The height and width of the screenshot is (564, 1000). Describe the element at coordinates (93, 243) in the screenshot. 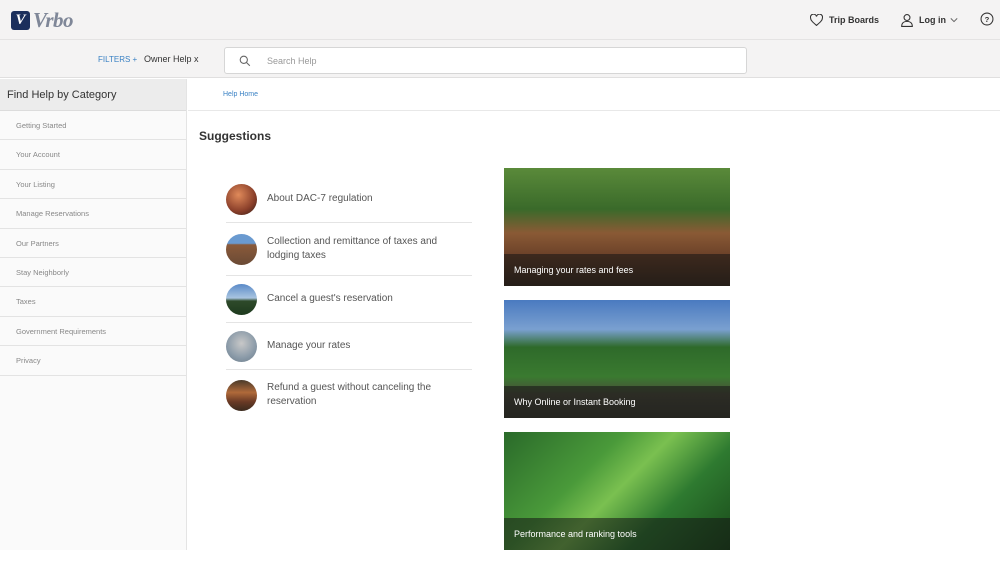

I see `sidebar-item-our-partners: Our Partners` at that location.